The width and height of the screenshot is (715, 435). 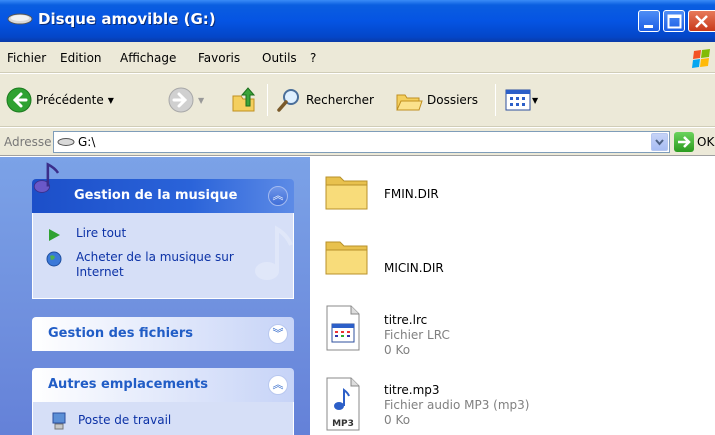 I want to click on chevron-down-icon, so click(x=659, y=142).